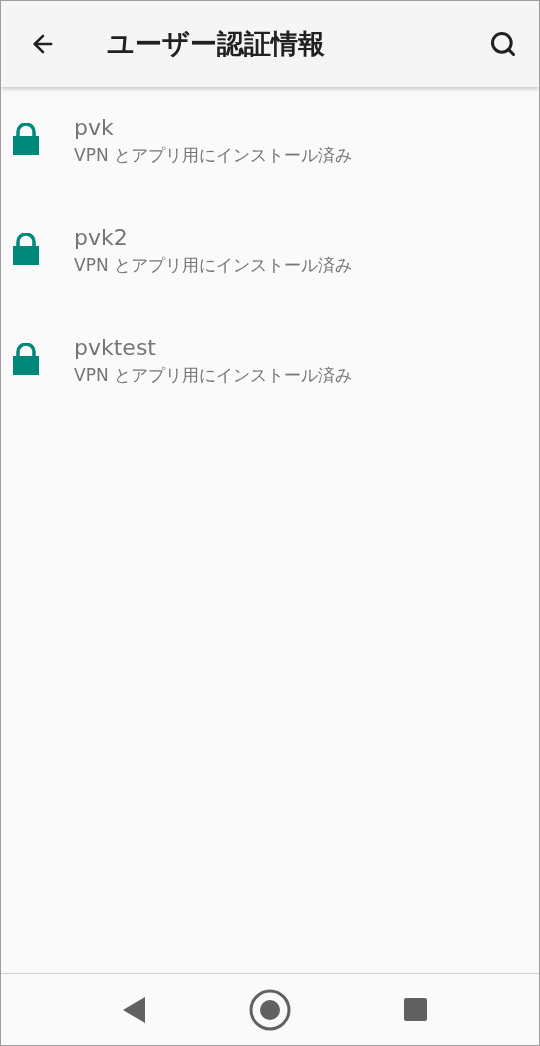 Image resolution: width=540 pixels, height=1046 pixels. Describe the element at coordinates (270, 168) in the screenshot. I see `credential-item: pvk VPN とアプリ用にインストール済み` at that location.